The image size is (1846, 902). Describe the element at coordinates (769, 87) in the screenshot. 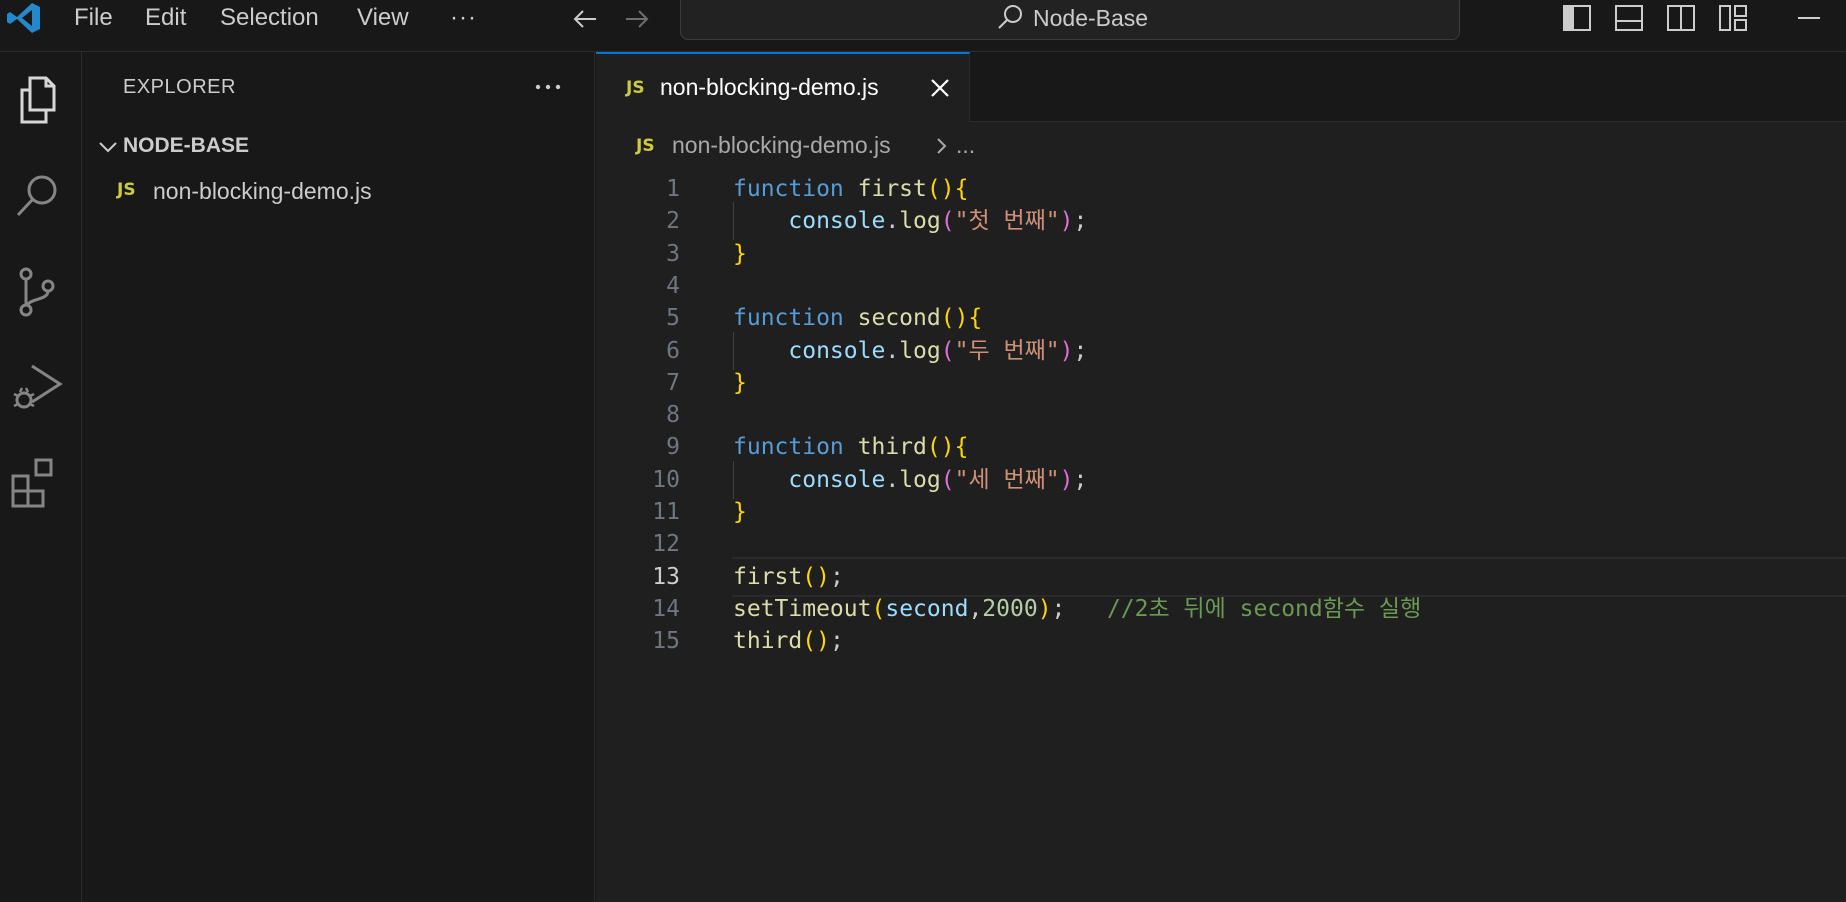

I see `tab-label: non-blocking-demo.js` at that location.